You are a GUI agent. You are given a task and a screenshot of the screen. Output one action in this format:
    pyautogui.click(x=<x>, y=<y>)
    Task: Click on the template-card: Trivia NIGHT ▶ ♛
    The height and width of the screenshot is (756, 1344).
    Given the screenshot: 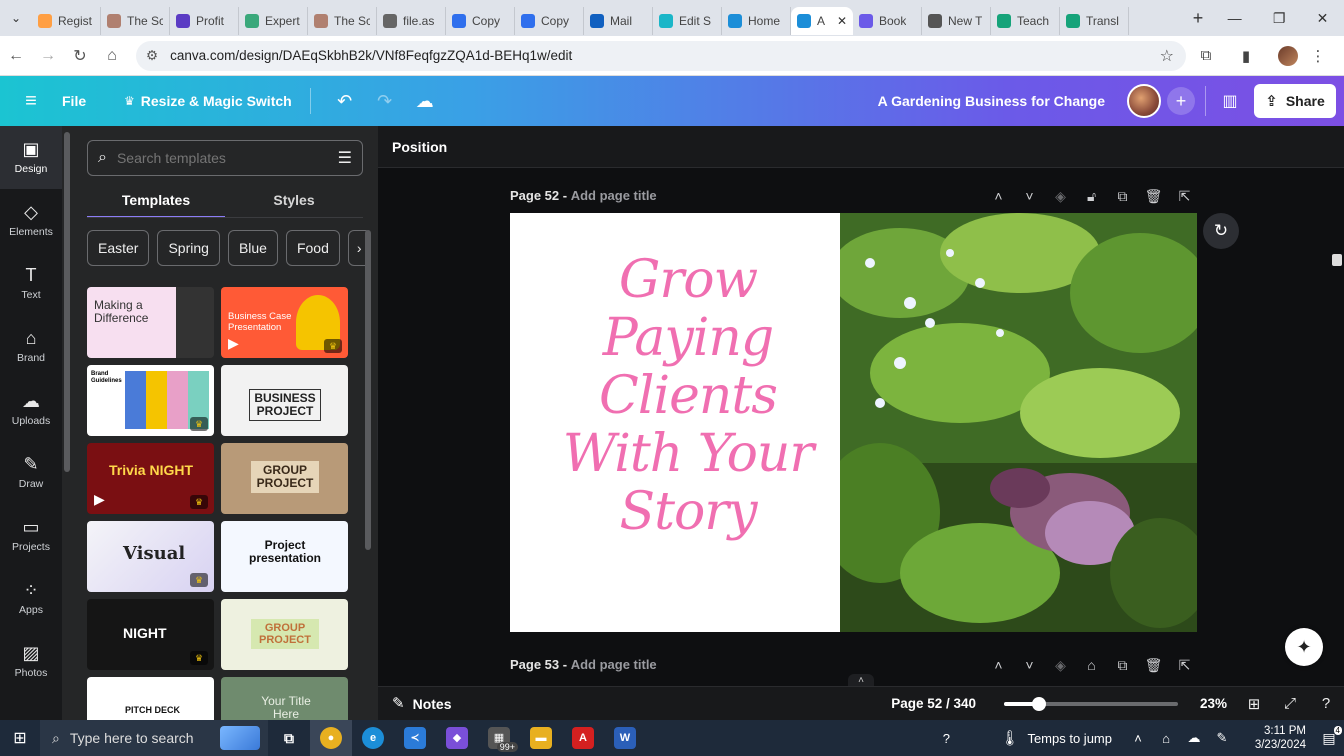 What is the action you would take?
    pyautogui.click(x=150, y=478)
    